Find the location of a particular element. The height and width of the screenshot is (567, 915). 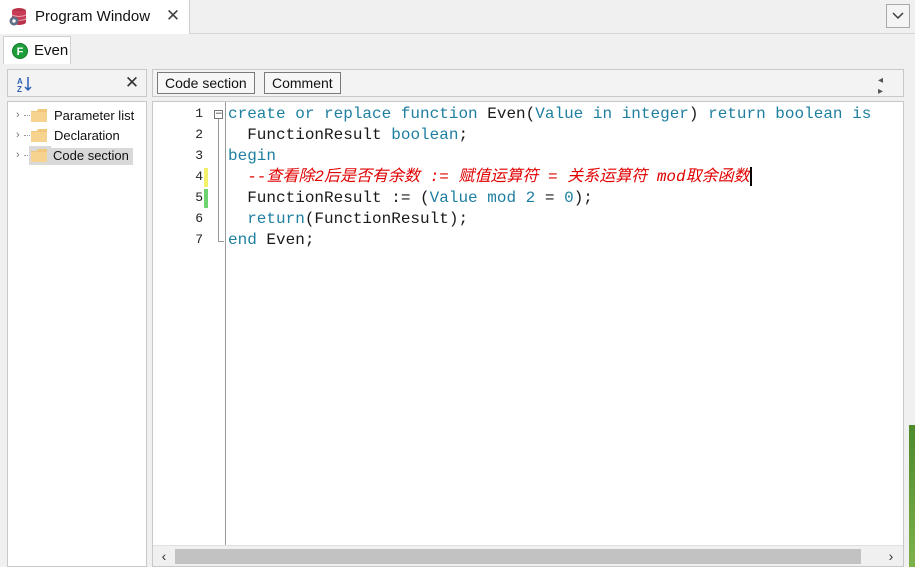

line-gutter: 1 2 3 4 5 6 7 − is located at coordinates (189, 323).